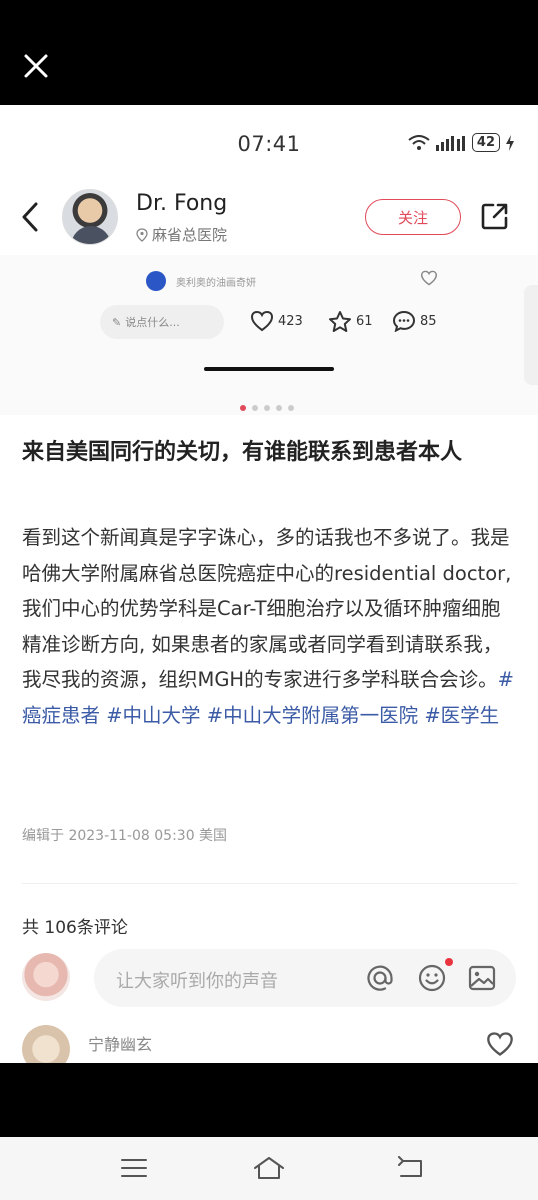  I want to click on image-comment-row: 奥利奥的油画奇妍, so click(201, 281).